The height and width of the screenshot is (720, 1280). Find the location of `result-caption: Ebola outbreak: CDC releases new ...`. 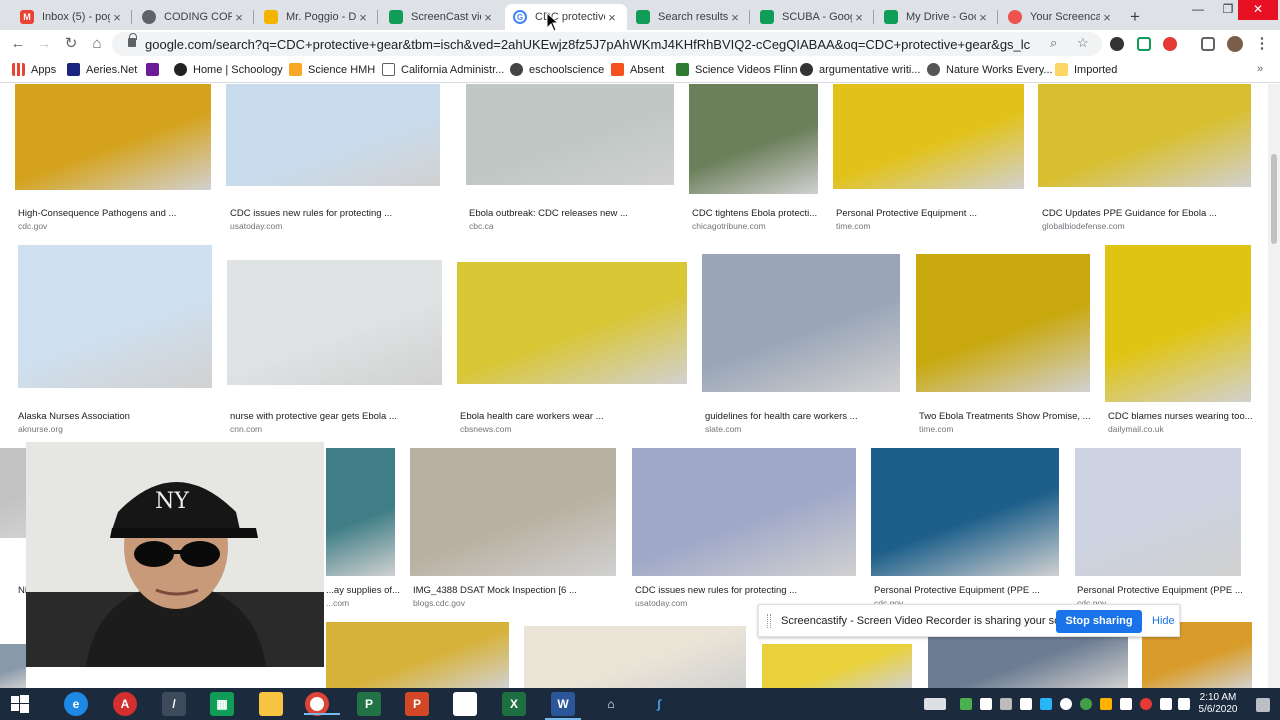

result-caption: Ebola outbreak: CDC releases new ... is located at coordinates (548, 213).